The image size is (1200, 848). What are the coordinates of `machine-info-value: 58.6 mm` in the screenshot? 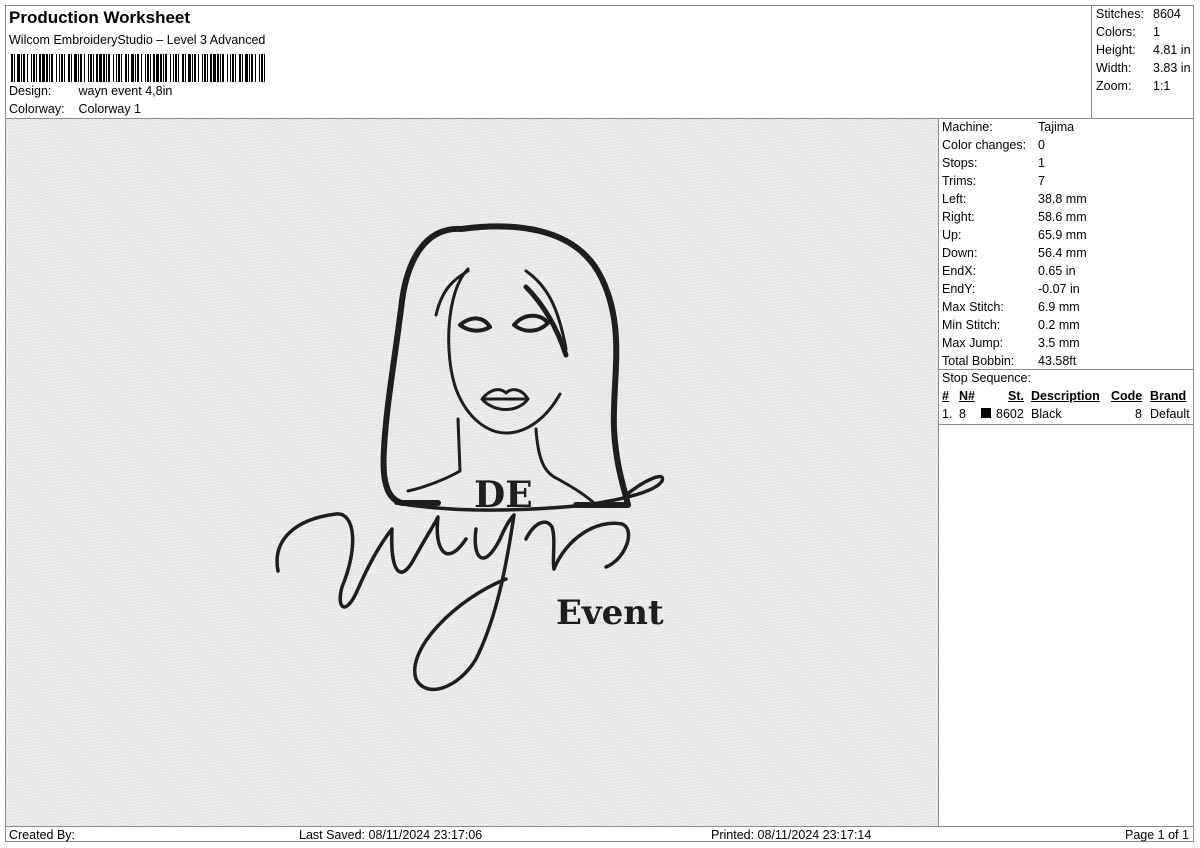 It's located at (1062, 217).